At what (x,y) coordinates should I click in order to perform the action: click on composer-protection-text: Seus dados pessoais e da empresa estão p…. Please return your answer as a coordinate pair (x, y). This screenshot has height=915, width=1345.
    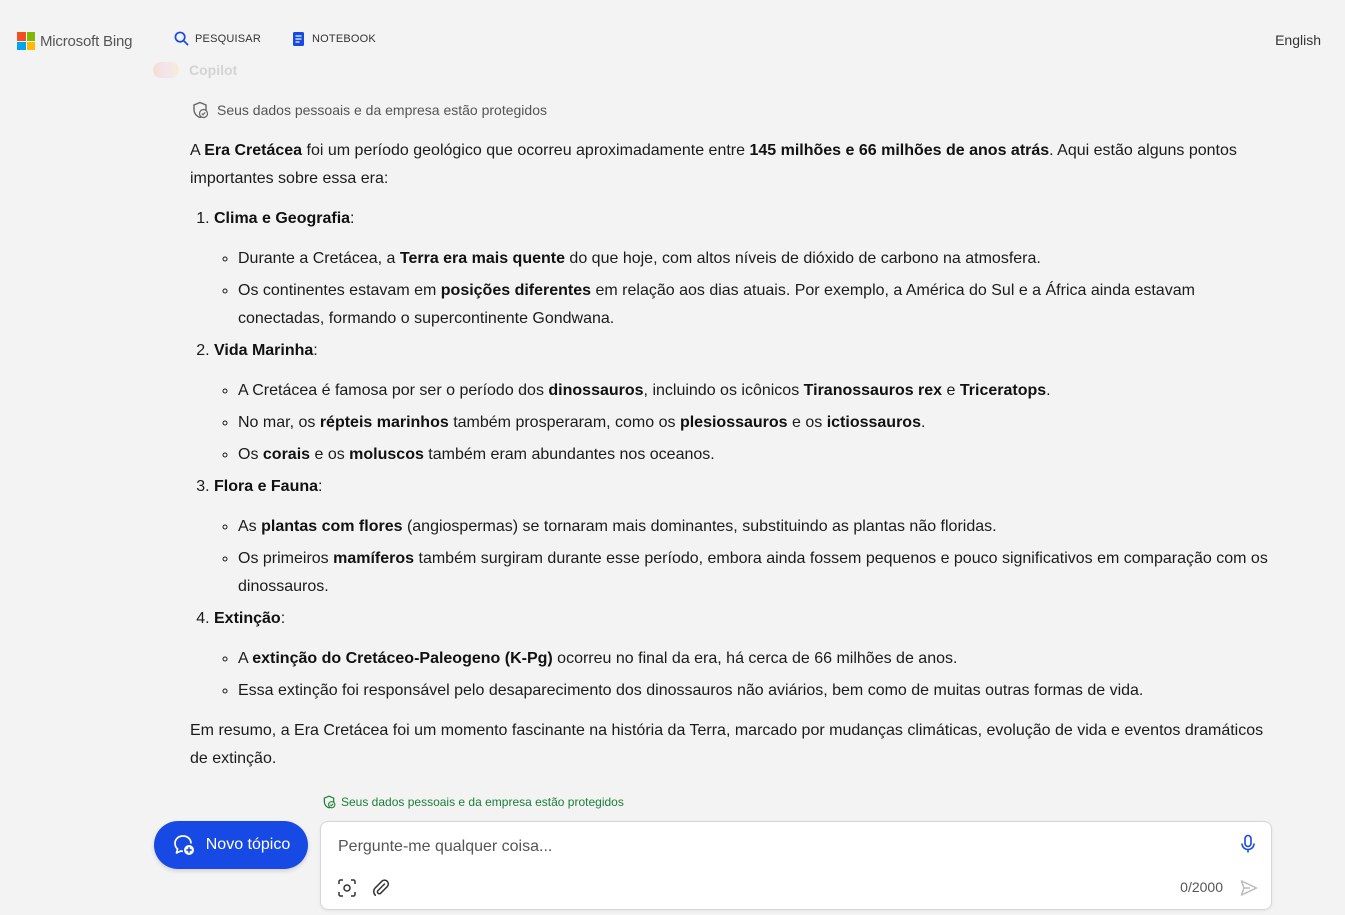
    Looking at the image, I should click on (482, 802).